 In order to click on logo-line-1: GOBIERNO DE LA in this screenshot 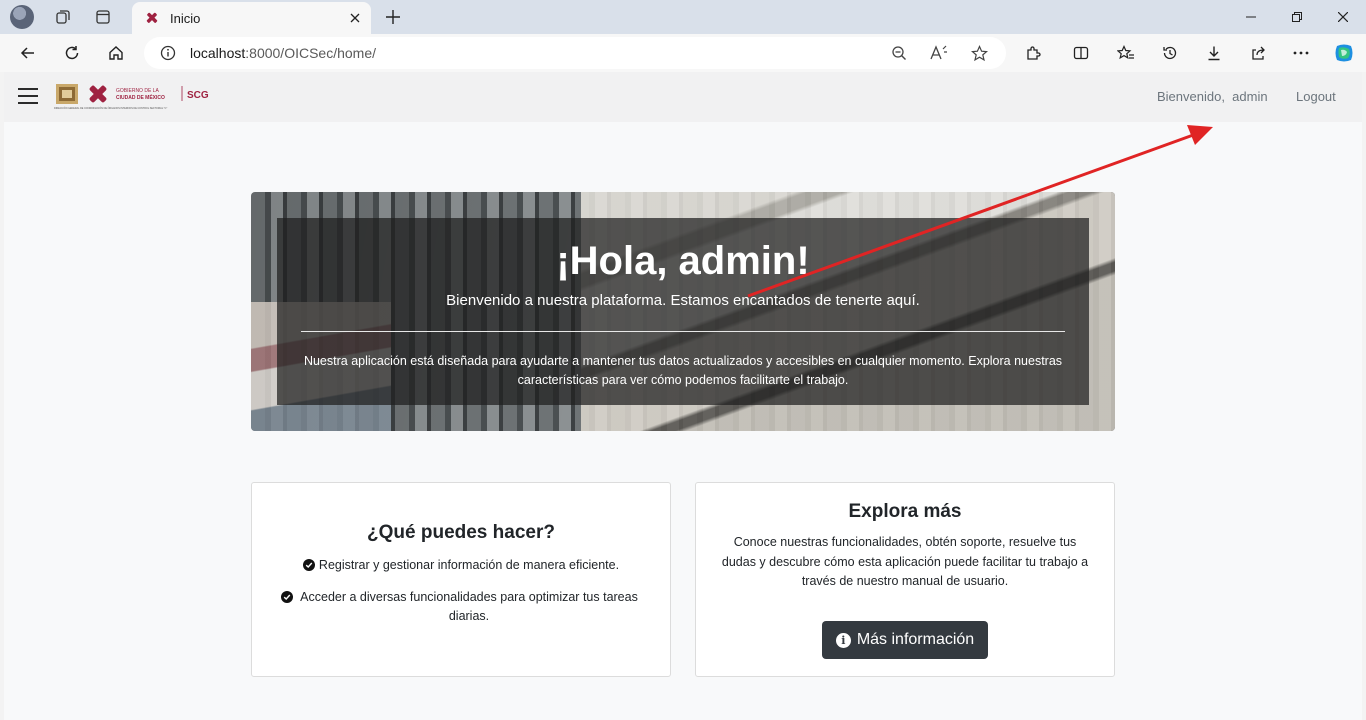, I will do `click(137, 91)`.